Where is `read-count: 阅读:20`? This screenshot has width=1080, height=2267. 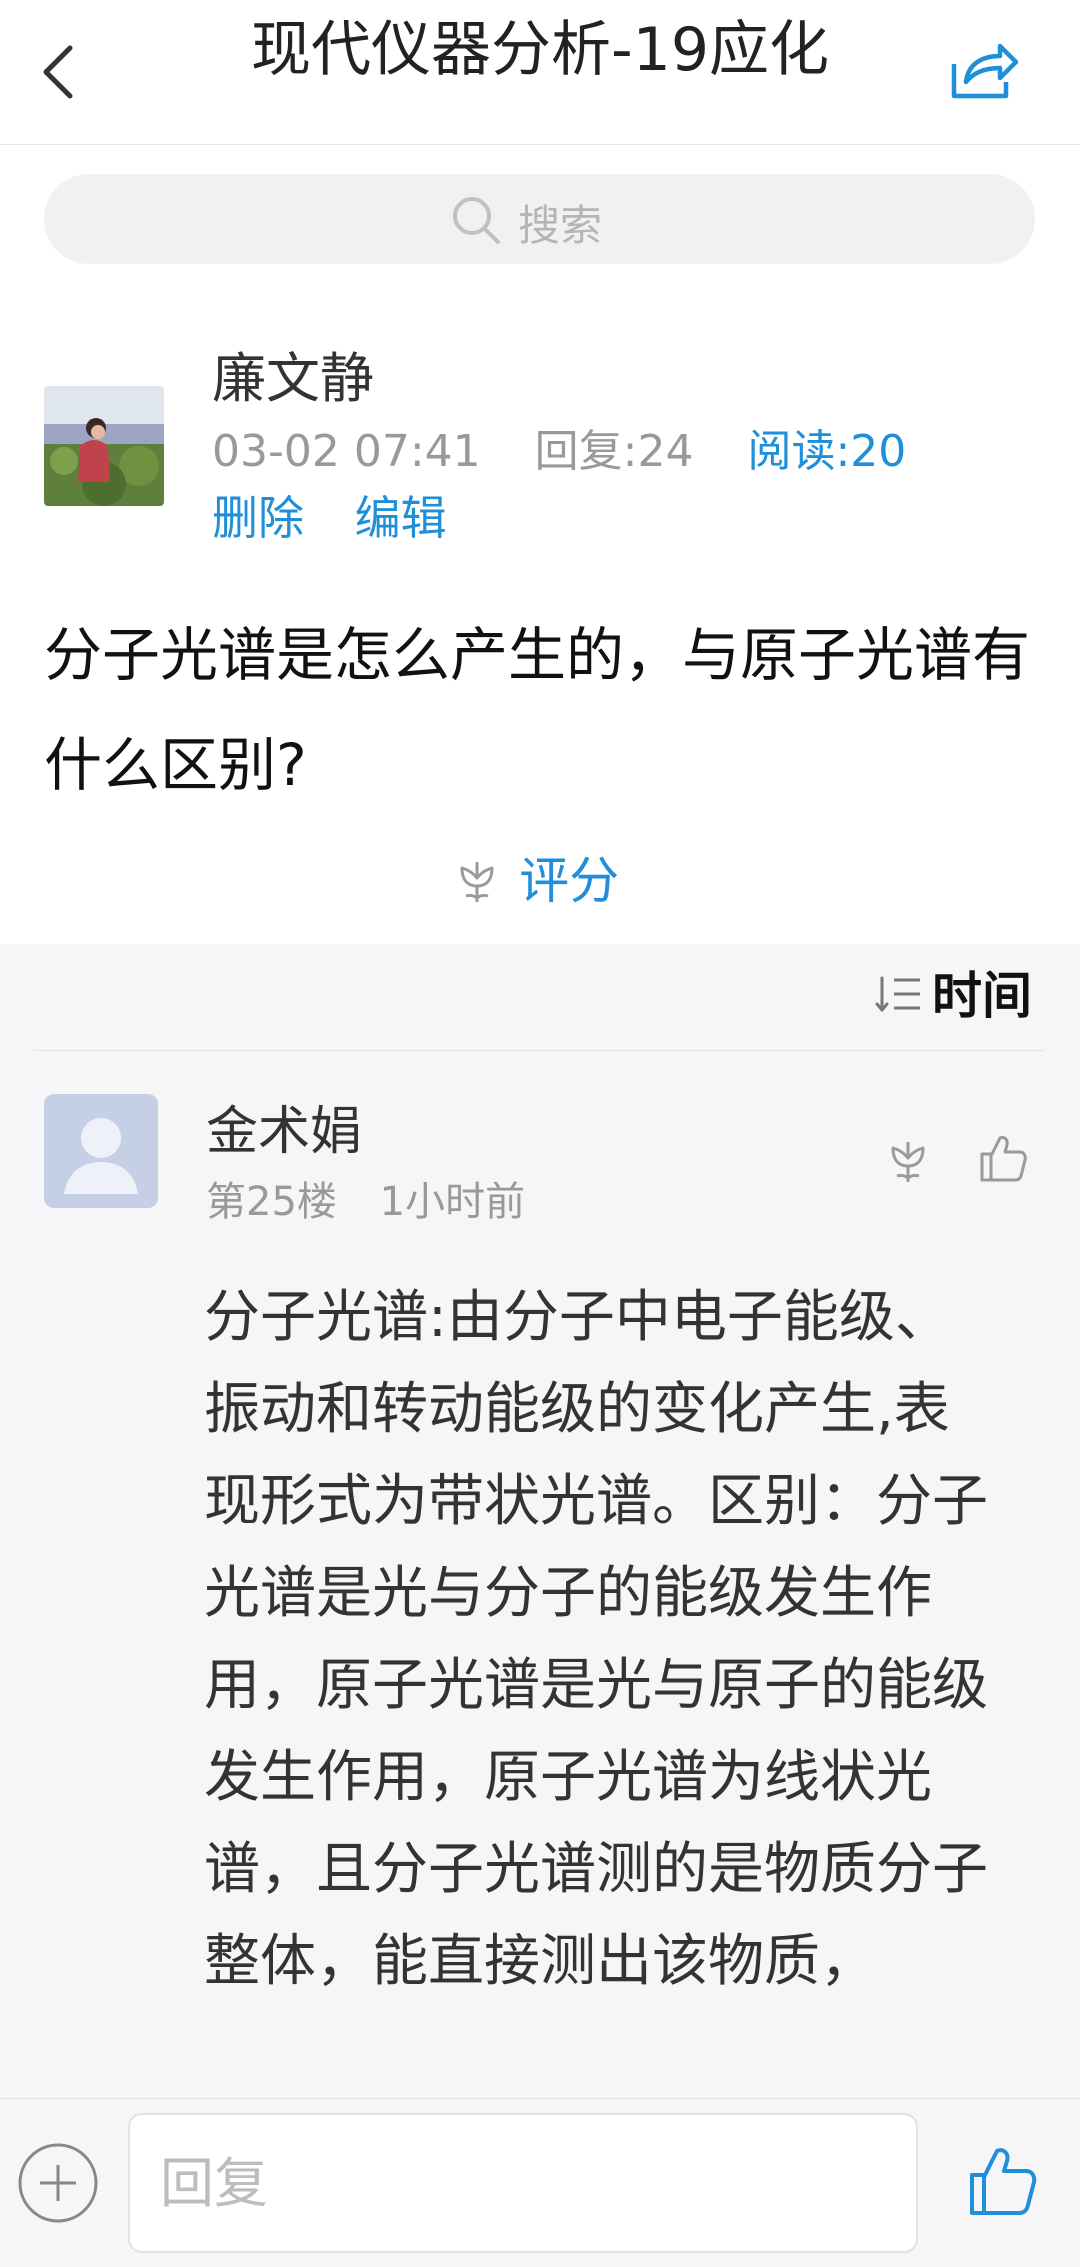 read-count: 阅读:20 is located at coordinates (827, 451).